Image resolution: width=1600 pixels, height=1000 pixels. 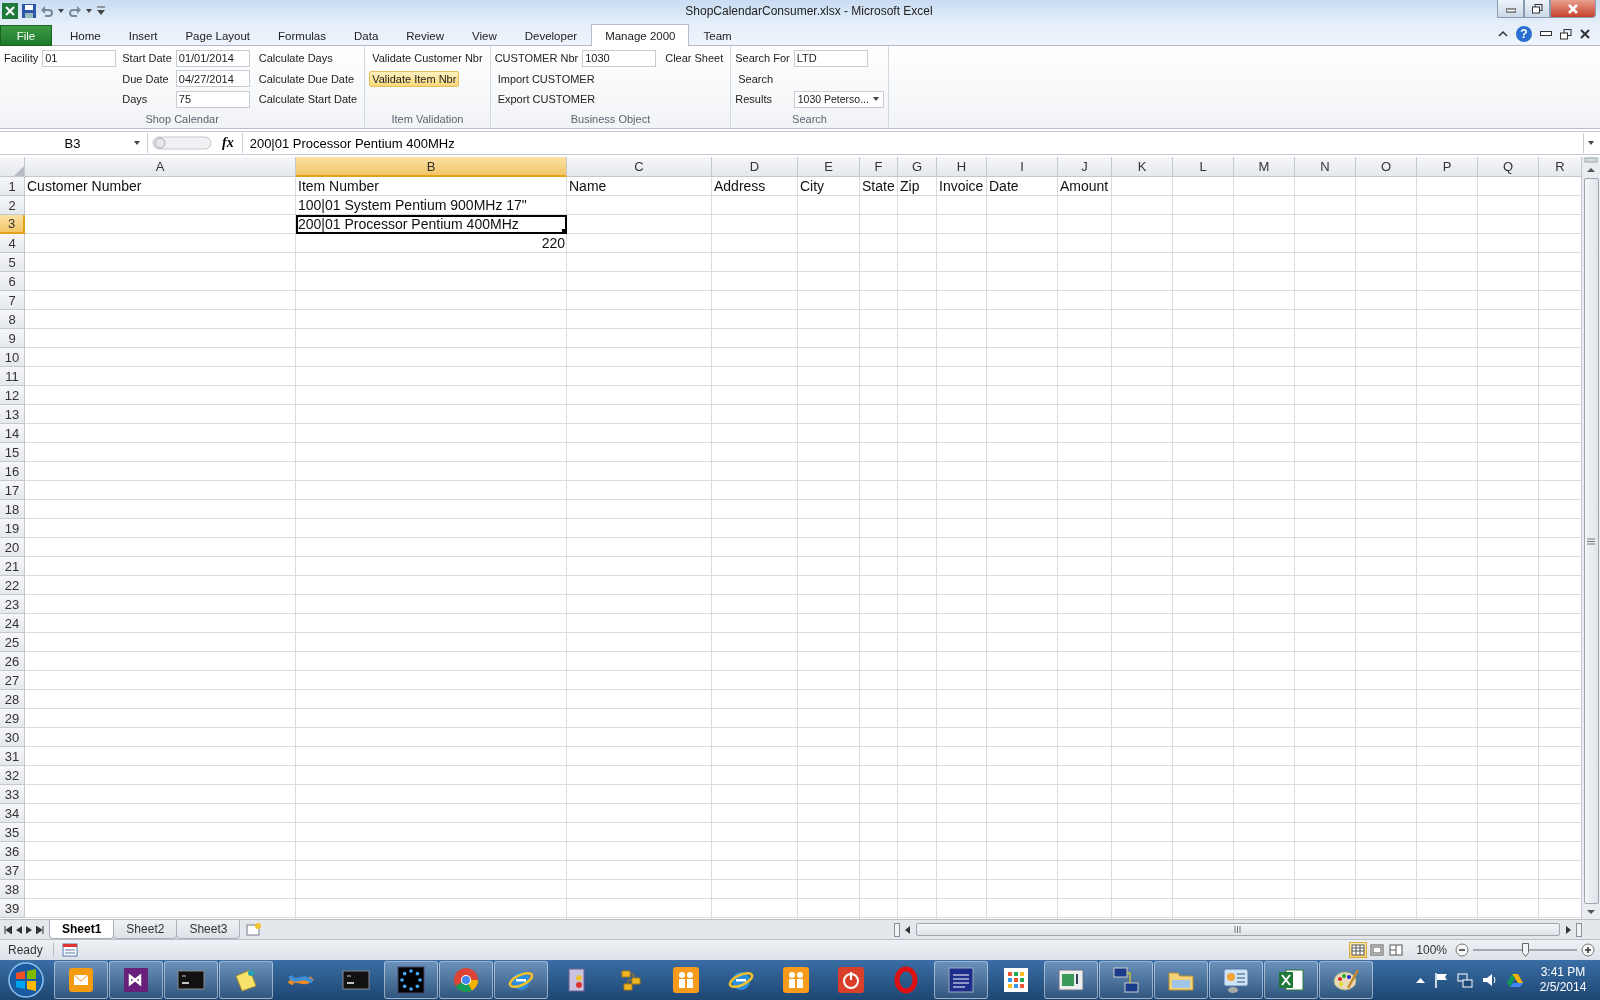 What do you see at coordinates (143, 35) in the screenshot?
I see `ribbon-tab: Insert` at bounding box center [143, 35].